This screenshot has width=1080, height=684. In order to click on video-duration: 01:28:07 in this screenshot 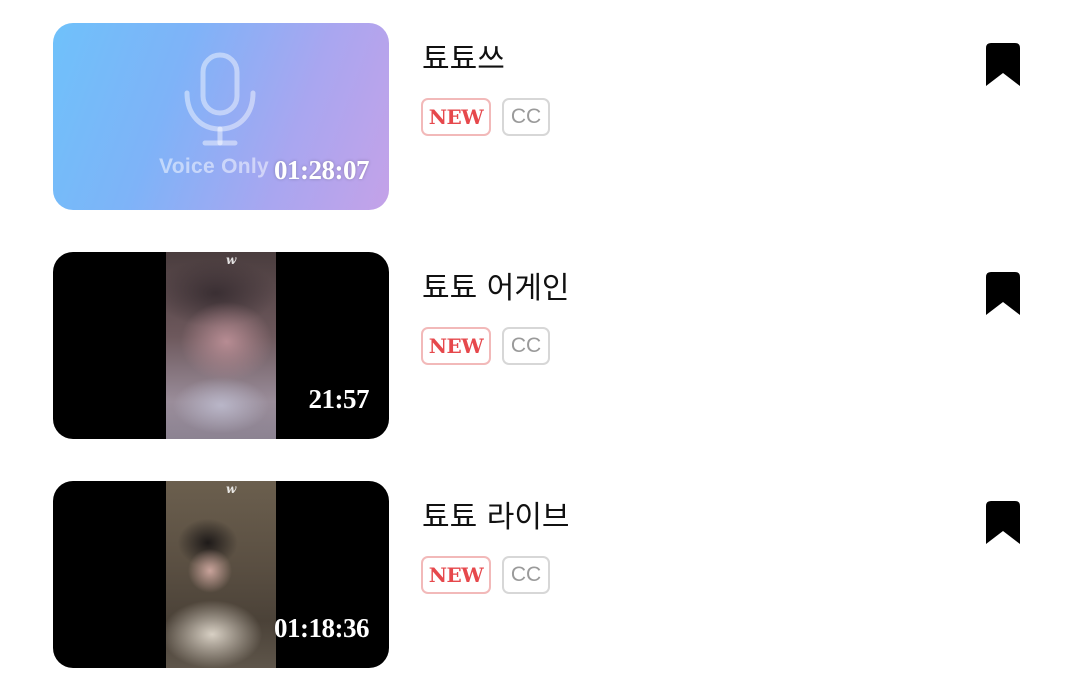, I will do `click(321, 170)`.